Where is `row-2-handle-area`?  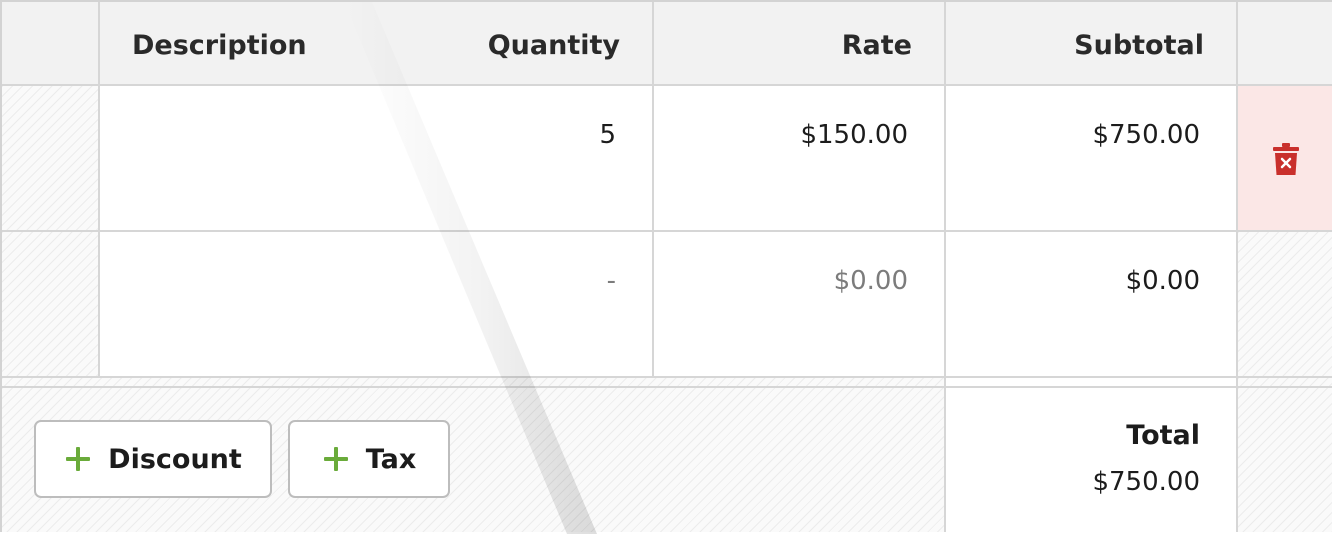
row-2-handle-area is located at coordinates (50, 304).